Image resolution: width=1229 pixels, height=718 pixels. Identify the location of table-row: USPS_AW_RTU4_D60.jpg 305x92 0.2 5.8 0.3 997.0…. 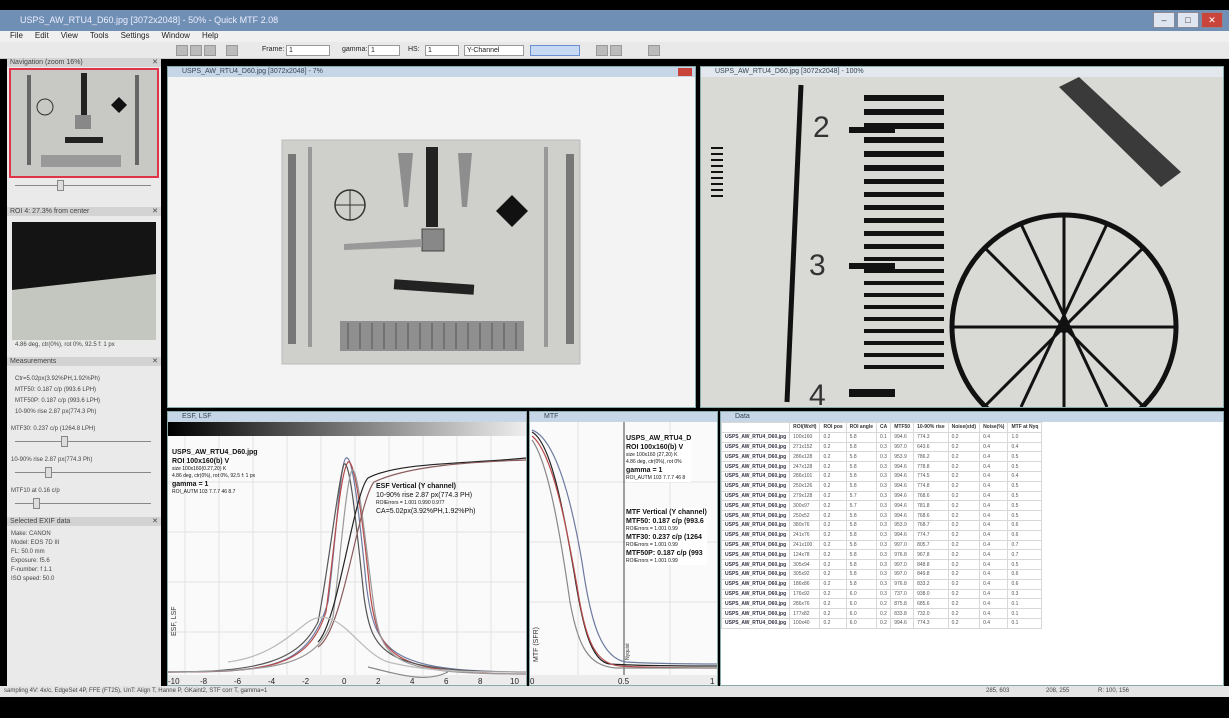
(882, 574).